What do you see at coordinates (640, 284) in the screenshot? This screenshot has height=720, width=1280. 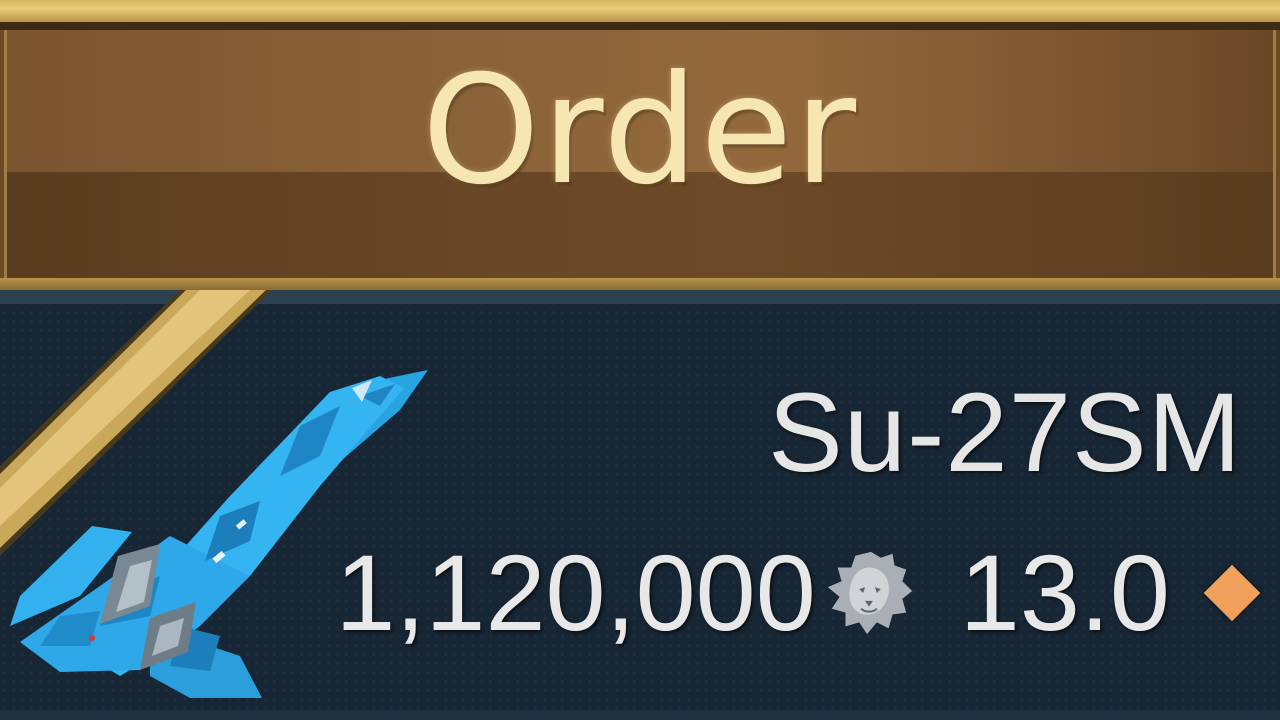 I see `header-bottom-border` at bounding box center [640, 284].